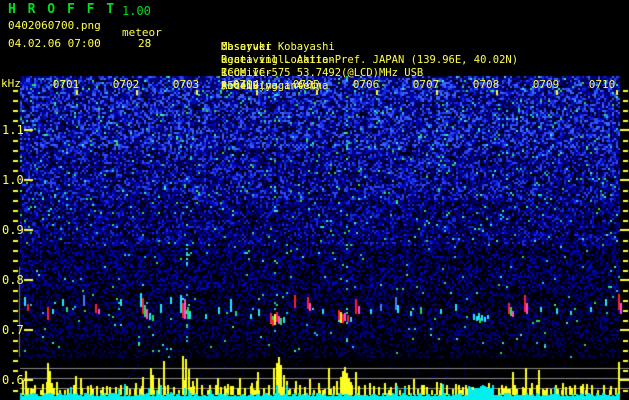 Image resolution: width=629 pixels, height=400 pixels. Describe the element at coordinates (11, 83) in the screenshot. I see `y-axis-unit: kHz` at that location.